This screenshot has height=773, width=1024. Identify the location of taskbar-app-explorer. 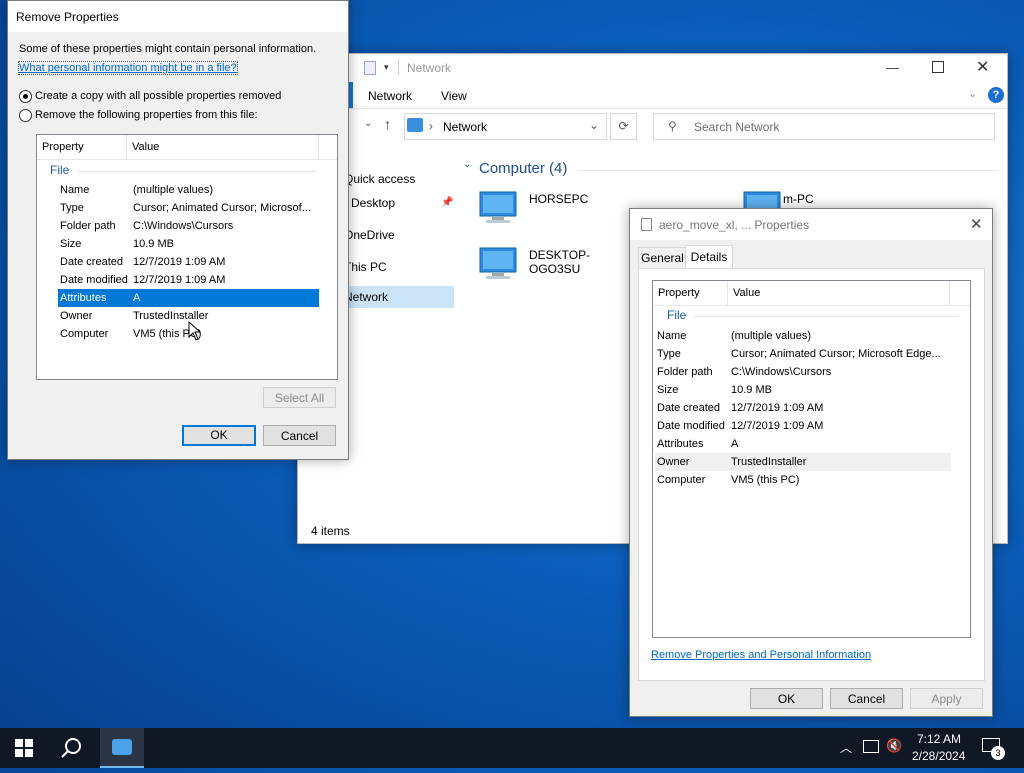
(122, 748).